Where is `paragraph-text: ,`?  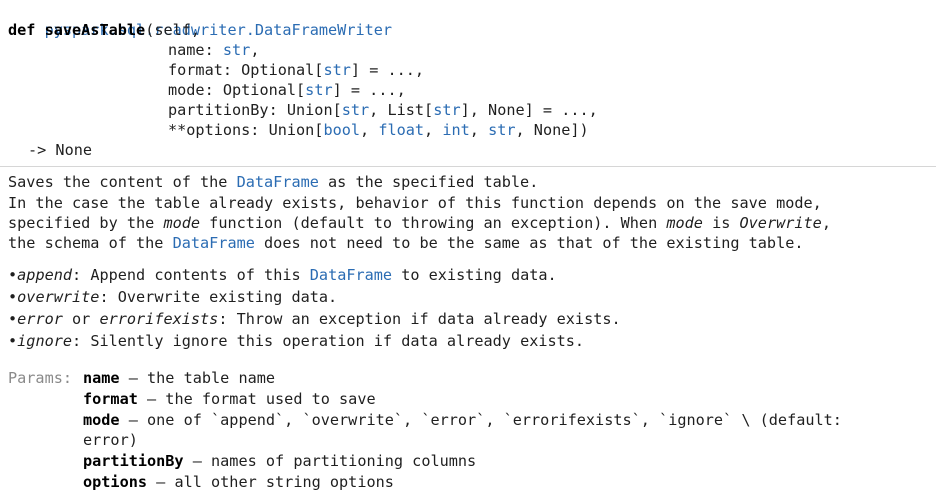 paragraph-text: , is located at coordinates (826, 223).